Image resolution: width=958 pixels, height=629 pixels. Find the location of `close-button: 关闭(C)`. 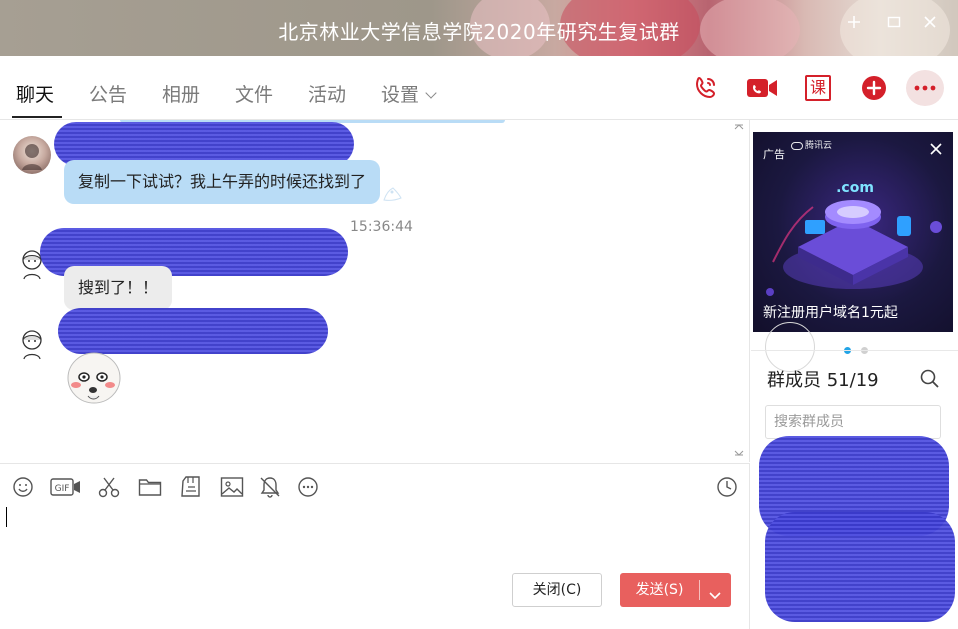

close-button: 关闭(C) is located at coordinates (557, 590).